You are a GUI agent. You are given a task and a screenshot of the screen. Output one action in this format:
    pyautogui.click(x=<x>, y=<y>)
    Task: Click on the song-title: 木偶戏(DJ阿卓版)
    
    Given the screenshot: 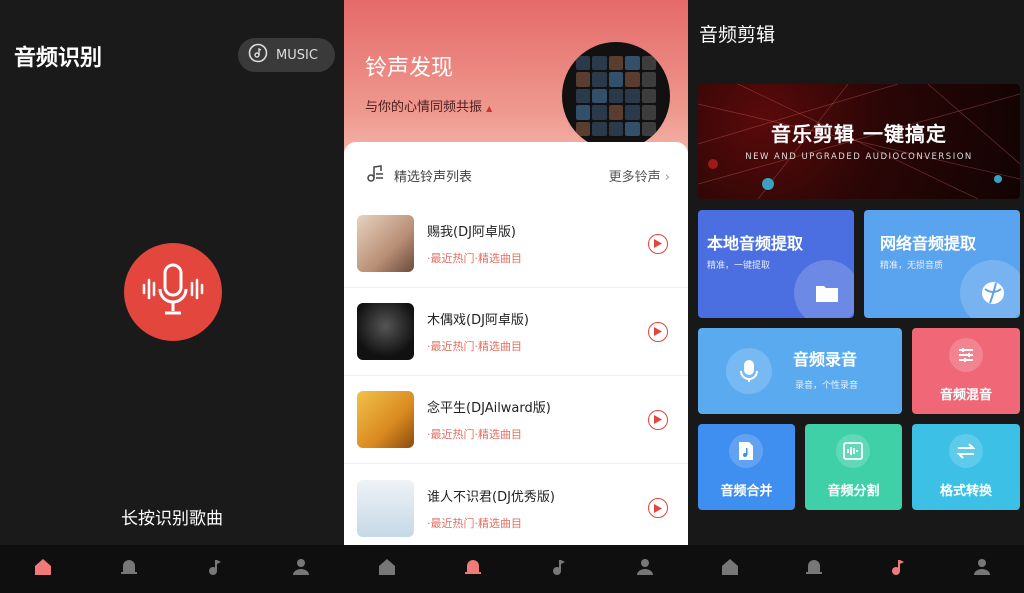 What is the action you would take?
    pyautogui.click(x=478, y=320)
    